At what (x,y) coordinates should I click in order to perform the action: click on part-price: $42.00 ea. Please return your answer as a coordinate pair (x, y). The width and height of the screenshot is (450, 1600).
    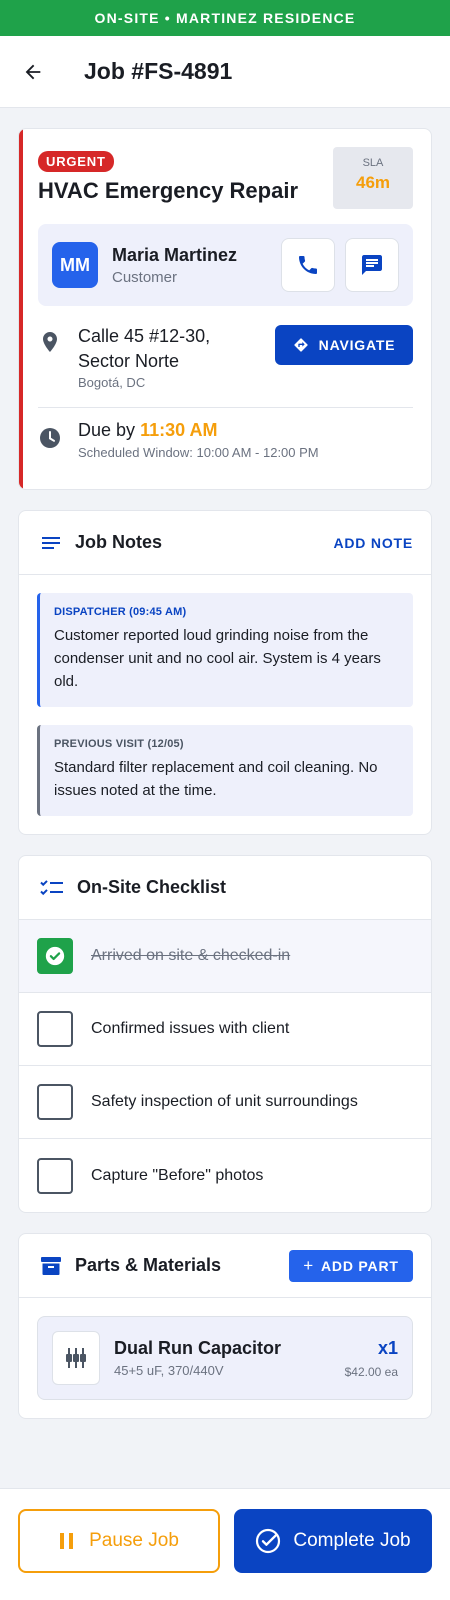
    Looking at the image, I should click on (371, 1371).